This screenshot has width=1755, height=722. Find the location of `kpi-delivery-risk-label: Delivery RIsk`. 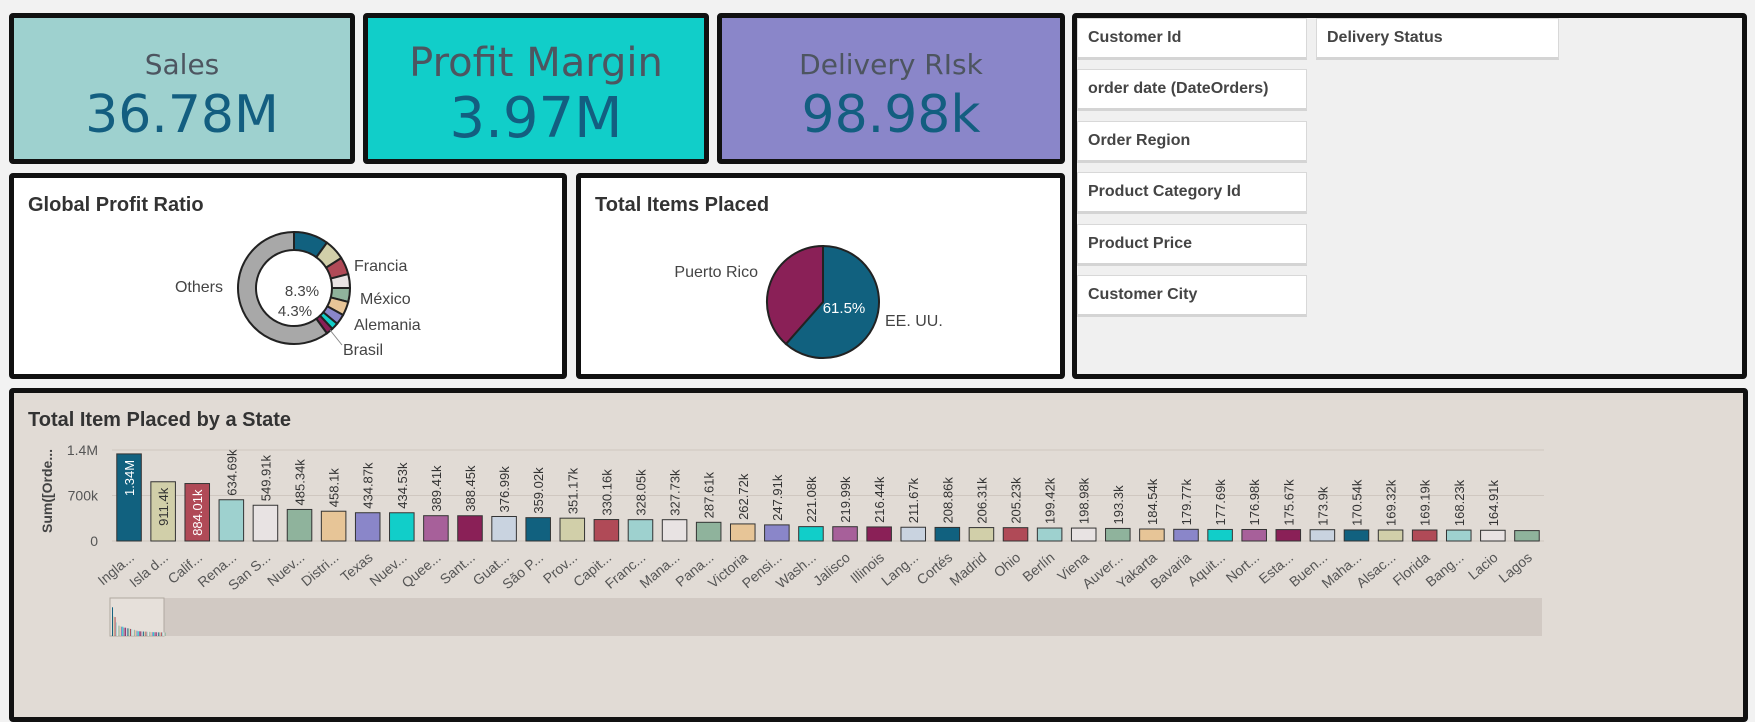

kpi-delivery-risk-label: Delivery RIsk is located at coordinates (891, 64).